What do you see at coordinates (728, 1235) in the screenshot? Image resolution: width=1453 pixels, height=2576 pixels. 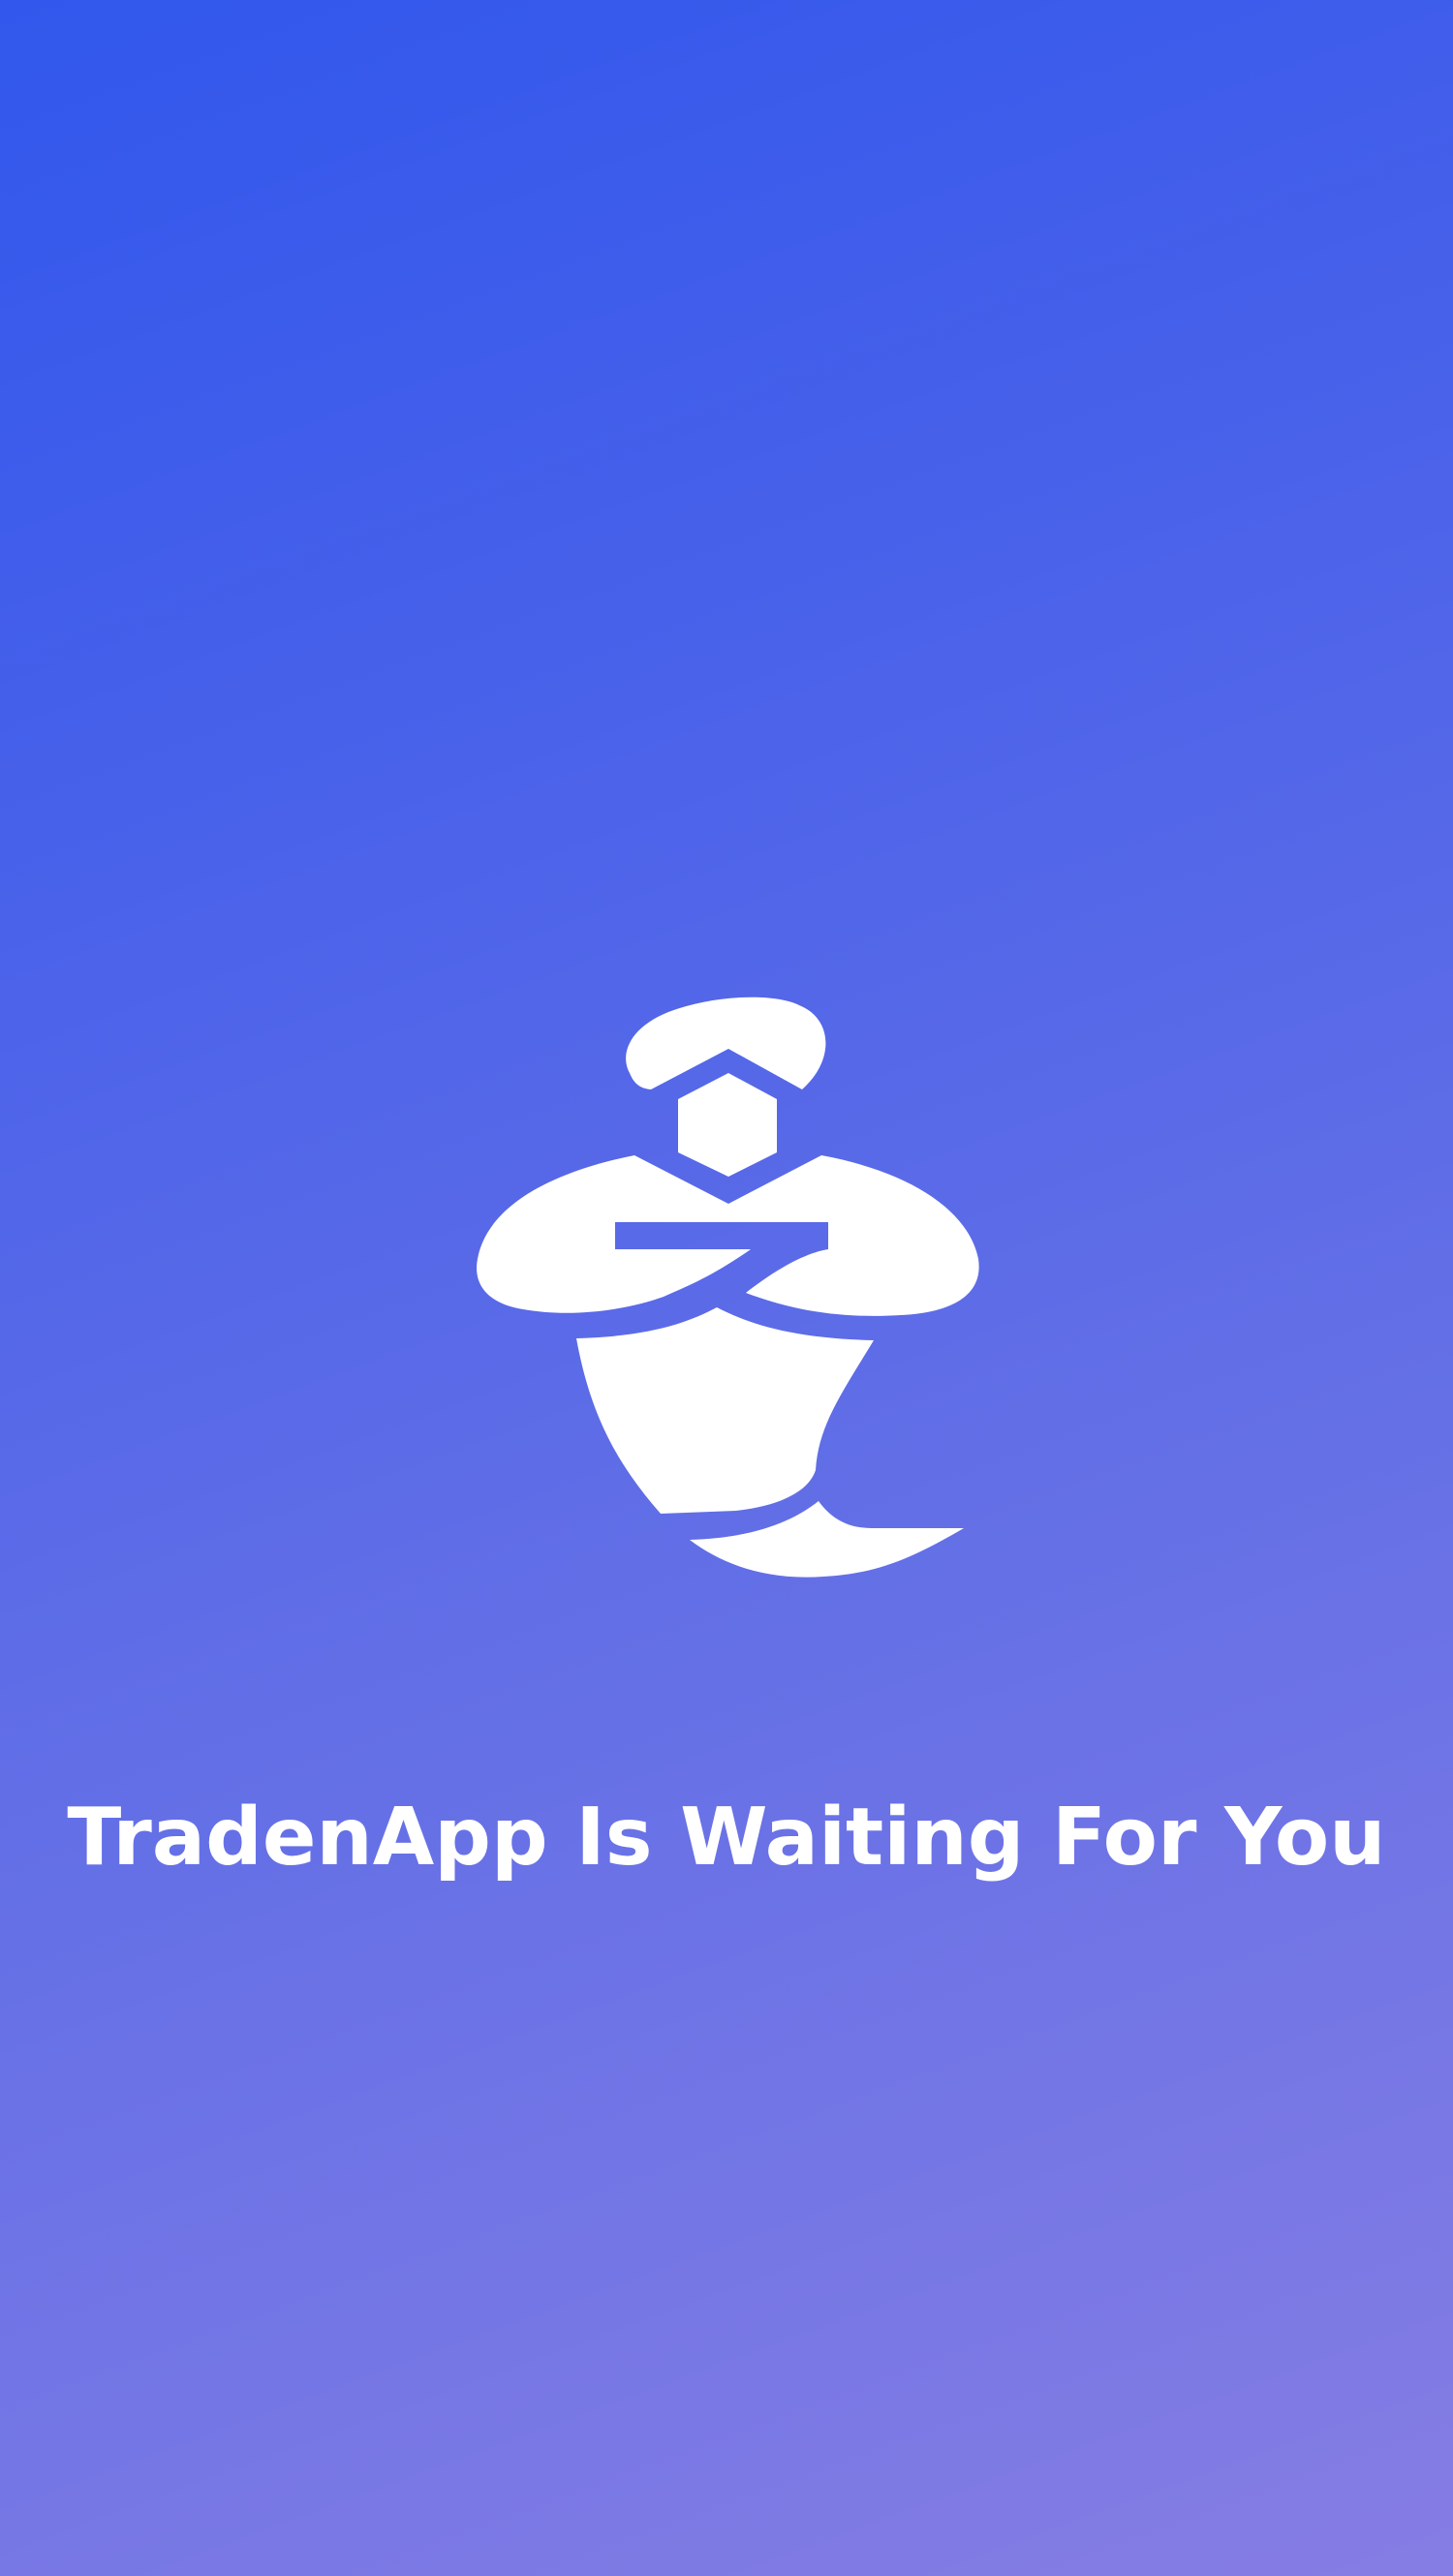 I see `logo-arms` at bounding box center [728, 1235].